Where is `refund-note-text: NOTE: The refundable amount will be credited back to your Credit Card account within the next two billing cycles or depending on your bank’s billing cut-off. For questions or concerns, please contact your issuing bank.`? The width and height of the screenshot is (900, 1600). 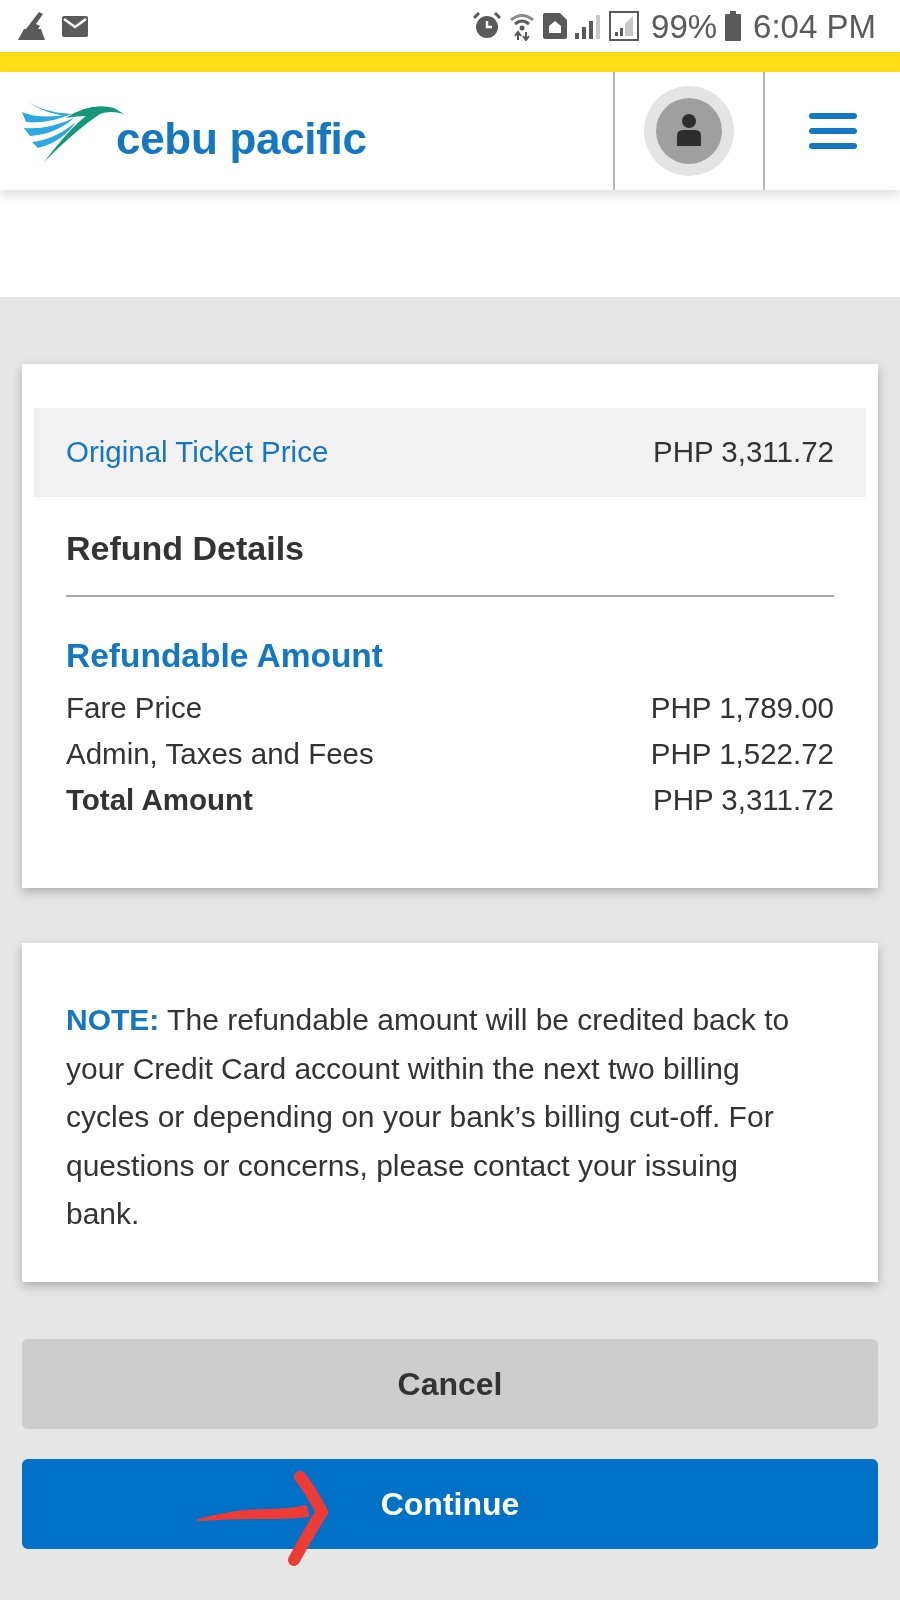 refund-note-text: NOTE: The refundable amount will be credited back to your Credit Card account within the next two billing cycles or depending on your bank’s billing cut-off. For questions or concerns, please contact your issuing bank. is located at coordinates (428, 1117).